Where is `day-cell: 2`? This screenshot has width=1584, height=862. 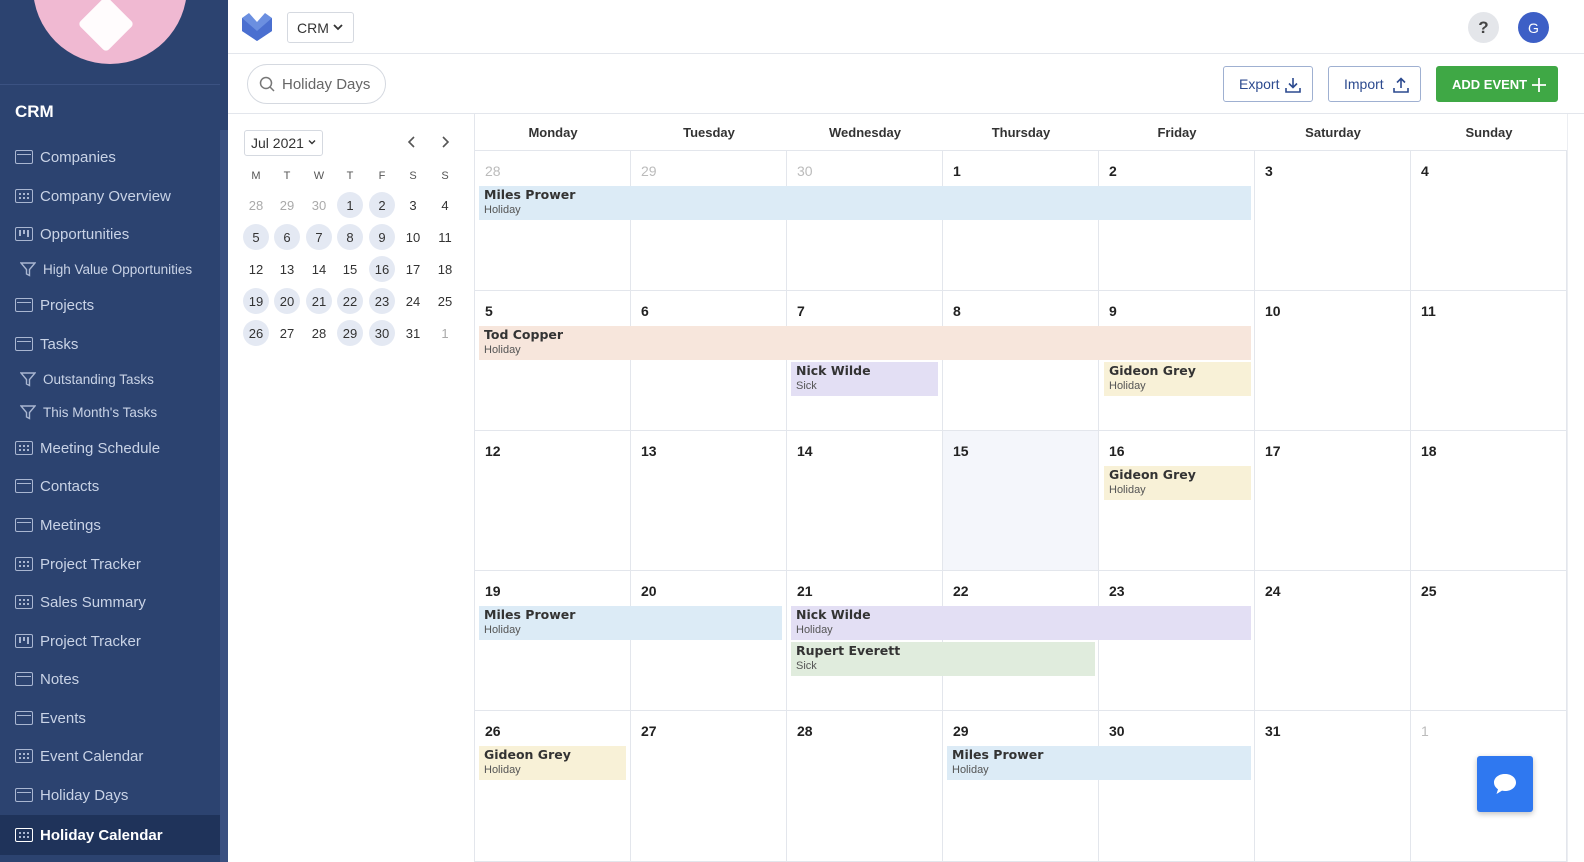 day-cell: 2 is located at coordinates (1177, 221).